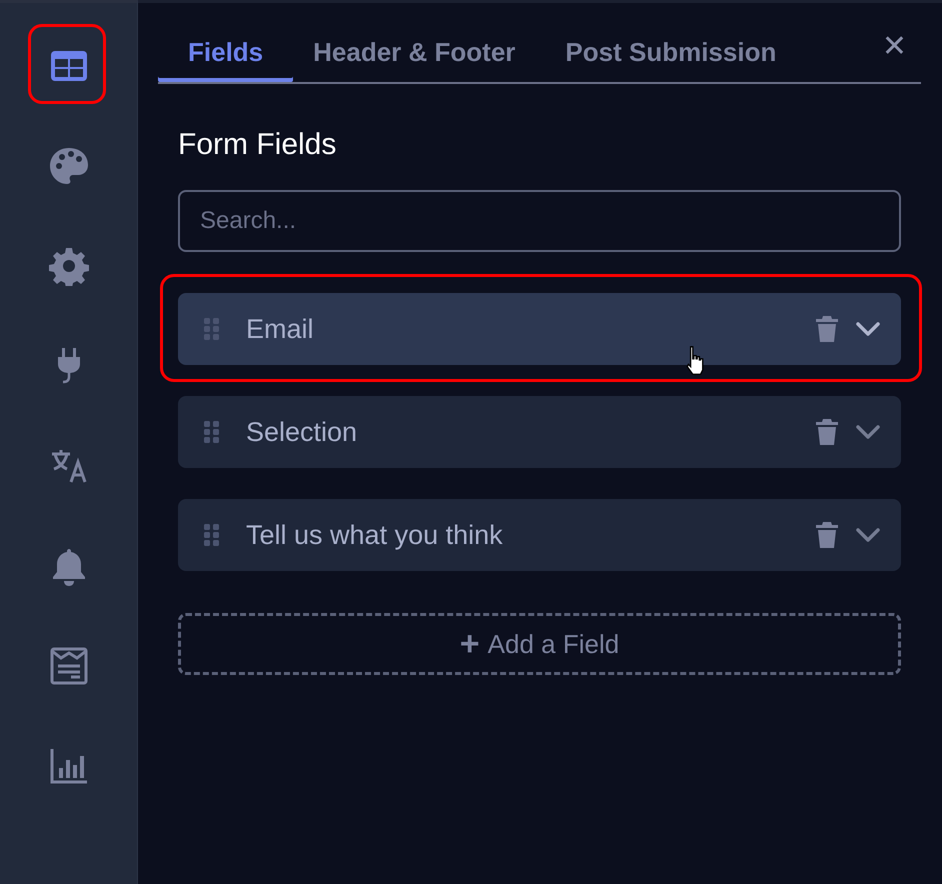  Describe the element at coordinates (539, 535) in the screenshot. I see `field-row: Tell us what you think` at that location.